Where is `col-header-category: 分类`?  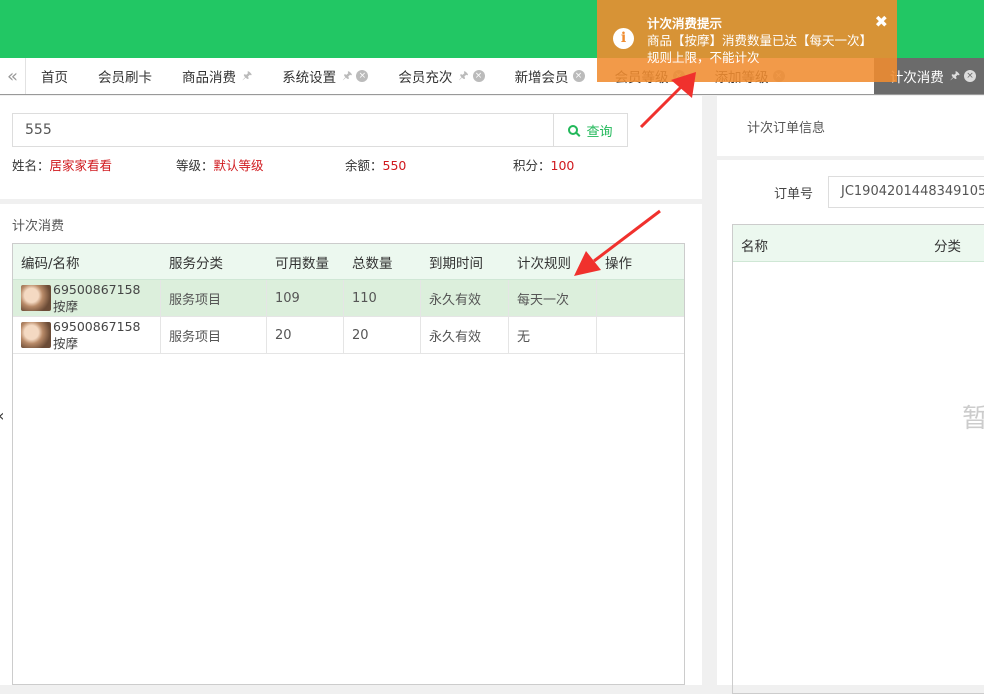 col-header-category: 分类 is located at coordinates (947, 247).